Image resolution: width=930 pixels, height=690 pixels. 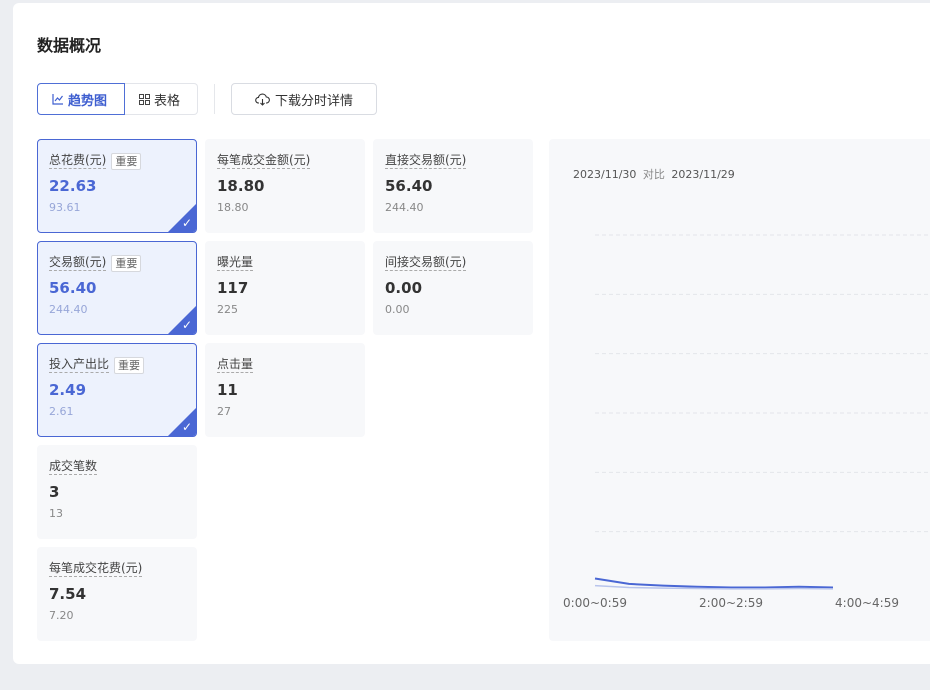 I want to click on tab-trend-chart: 趋势图, so click(x=81, y=99).